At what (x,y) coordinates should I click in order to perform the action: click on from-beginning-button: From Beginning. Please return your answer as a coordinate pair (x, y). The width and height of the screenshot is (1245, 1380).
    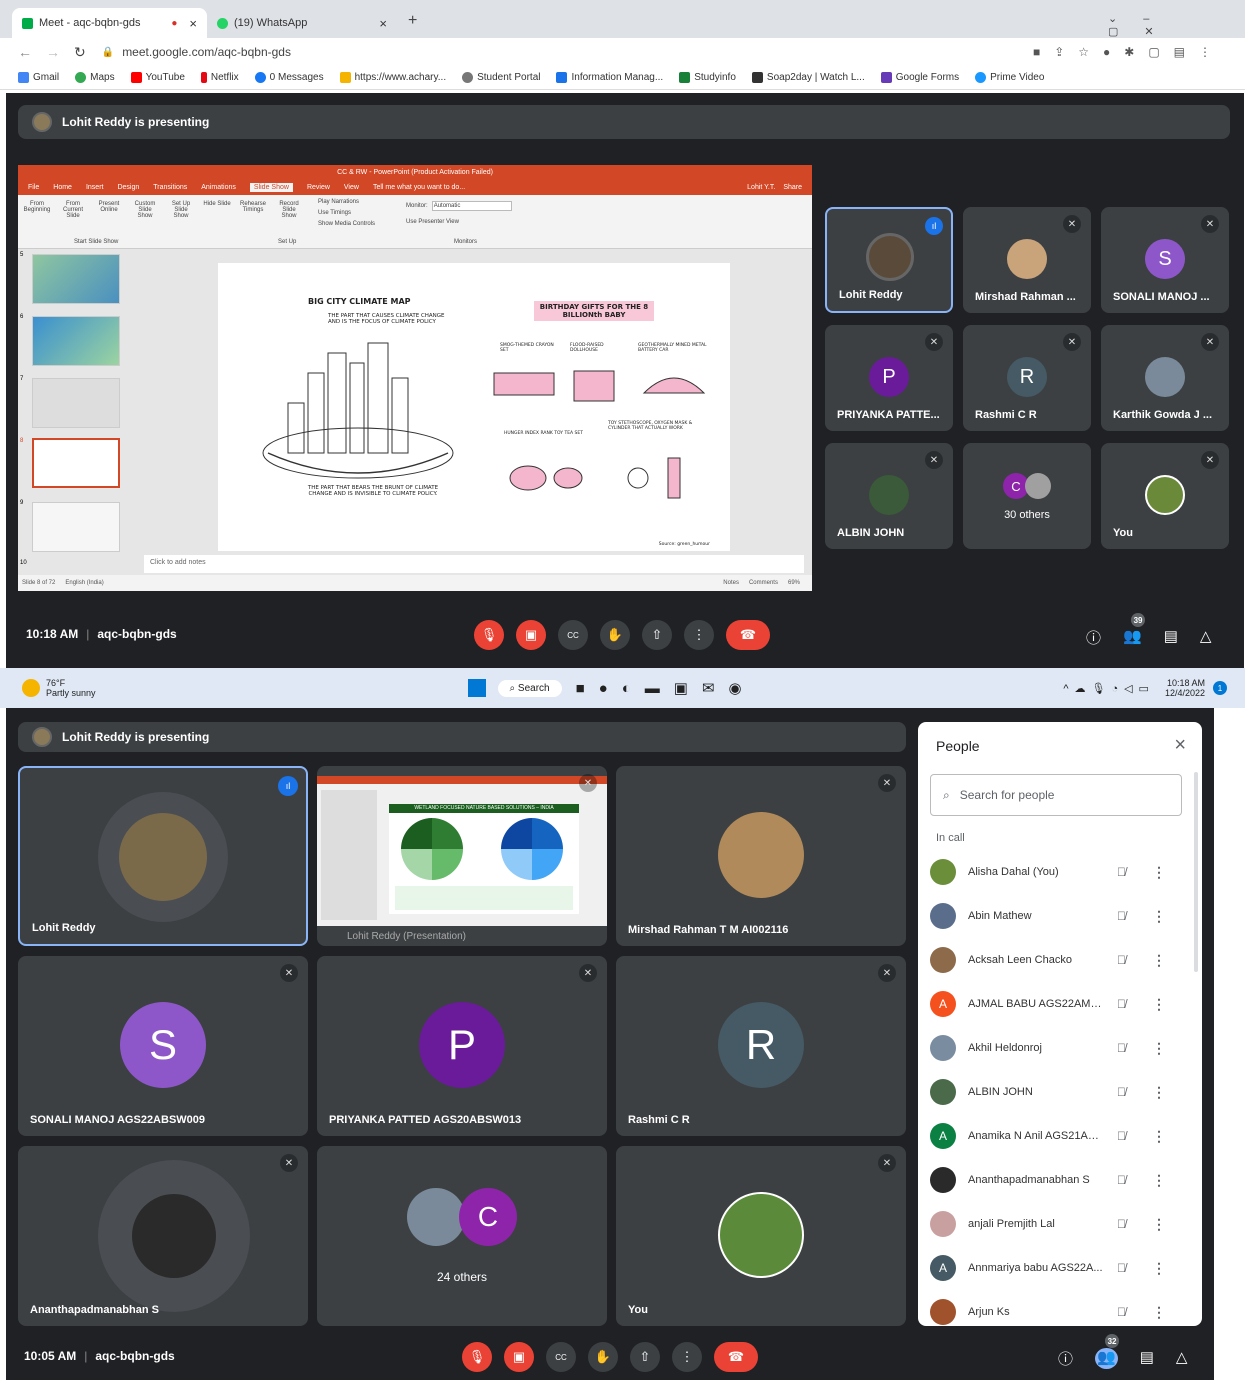
    Looking at the image, I should click on (37, 210).